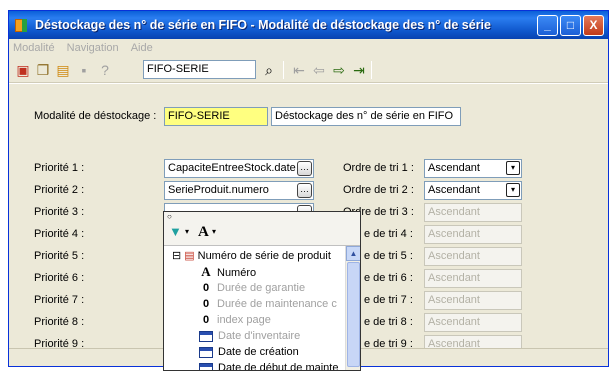 This screenshot has width=615, height=371. Describe the element at coordinates (547, 25) in the screenshot. I see `minimize-button: _` at that location.